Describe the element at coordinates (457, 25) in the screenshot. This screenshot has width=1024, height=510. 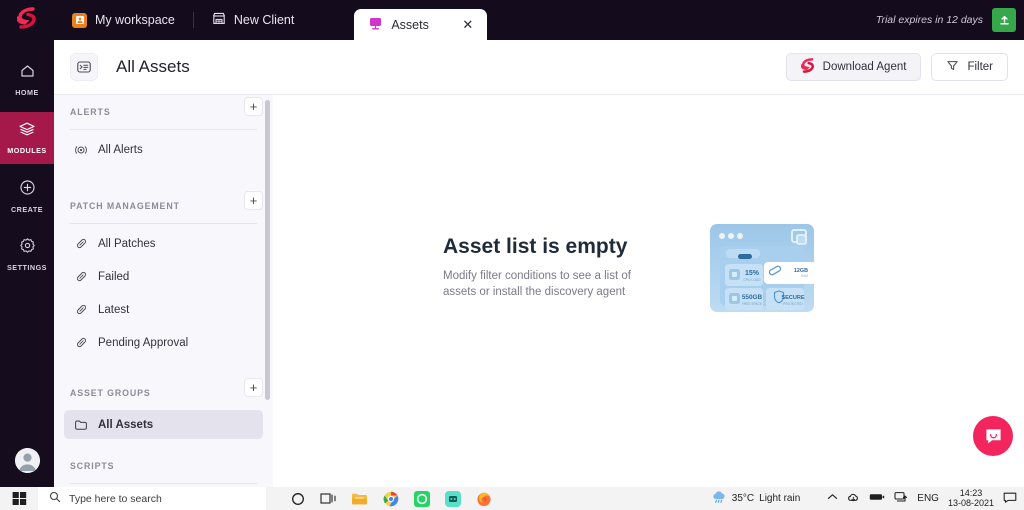
I see `close-icon: ✕` at that location.